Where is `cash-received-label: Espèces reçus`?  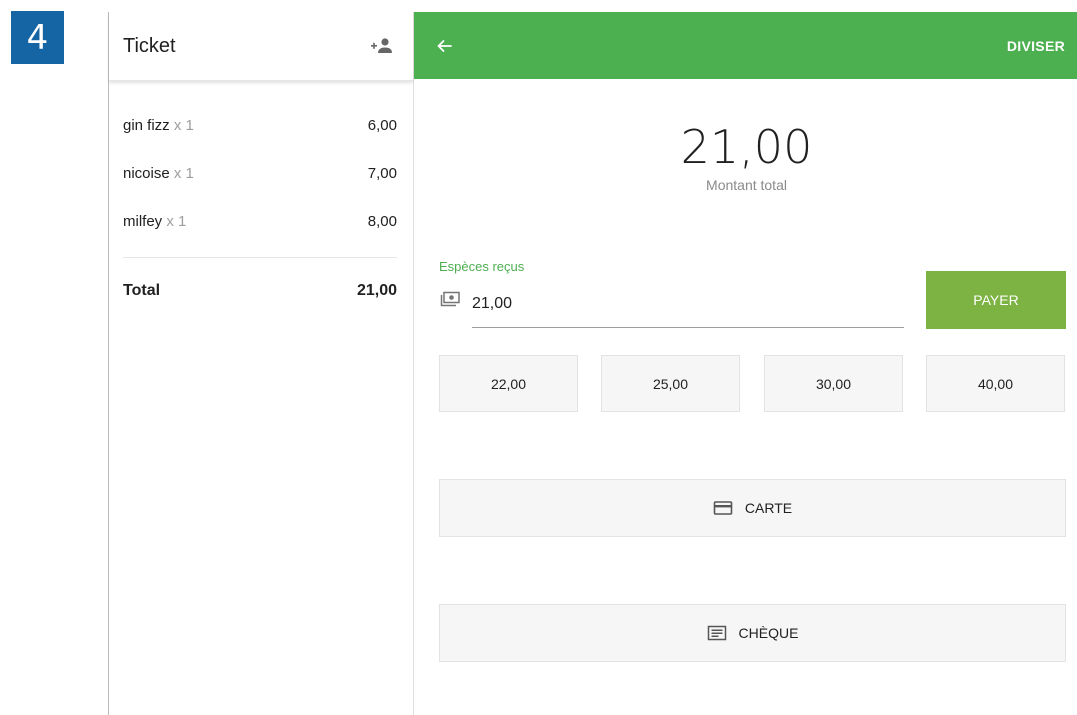
cash-received-label: Espèces reçus is located at coordinates (482, 266).